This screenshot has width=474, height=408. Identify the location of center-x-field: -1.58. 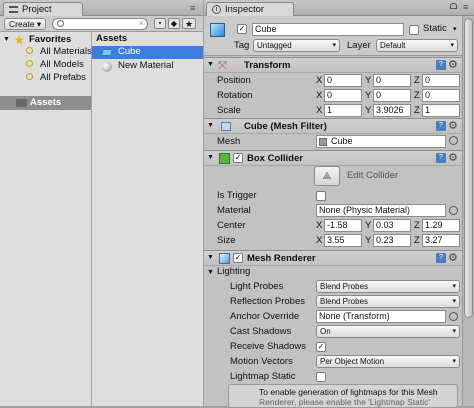
(343, 225).